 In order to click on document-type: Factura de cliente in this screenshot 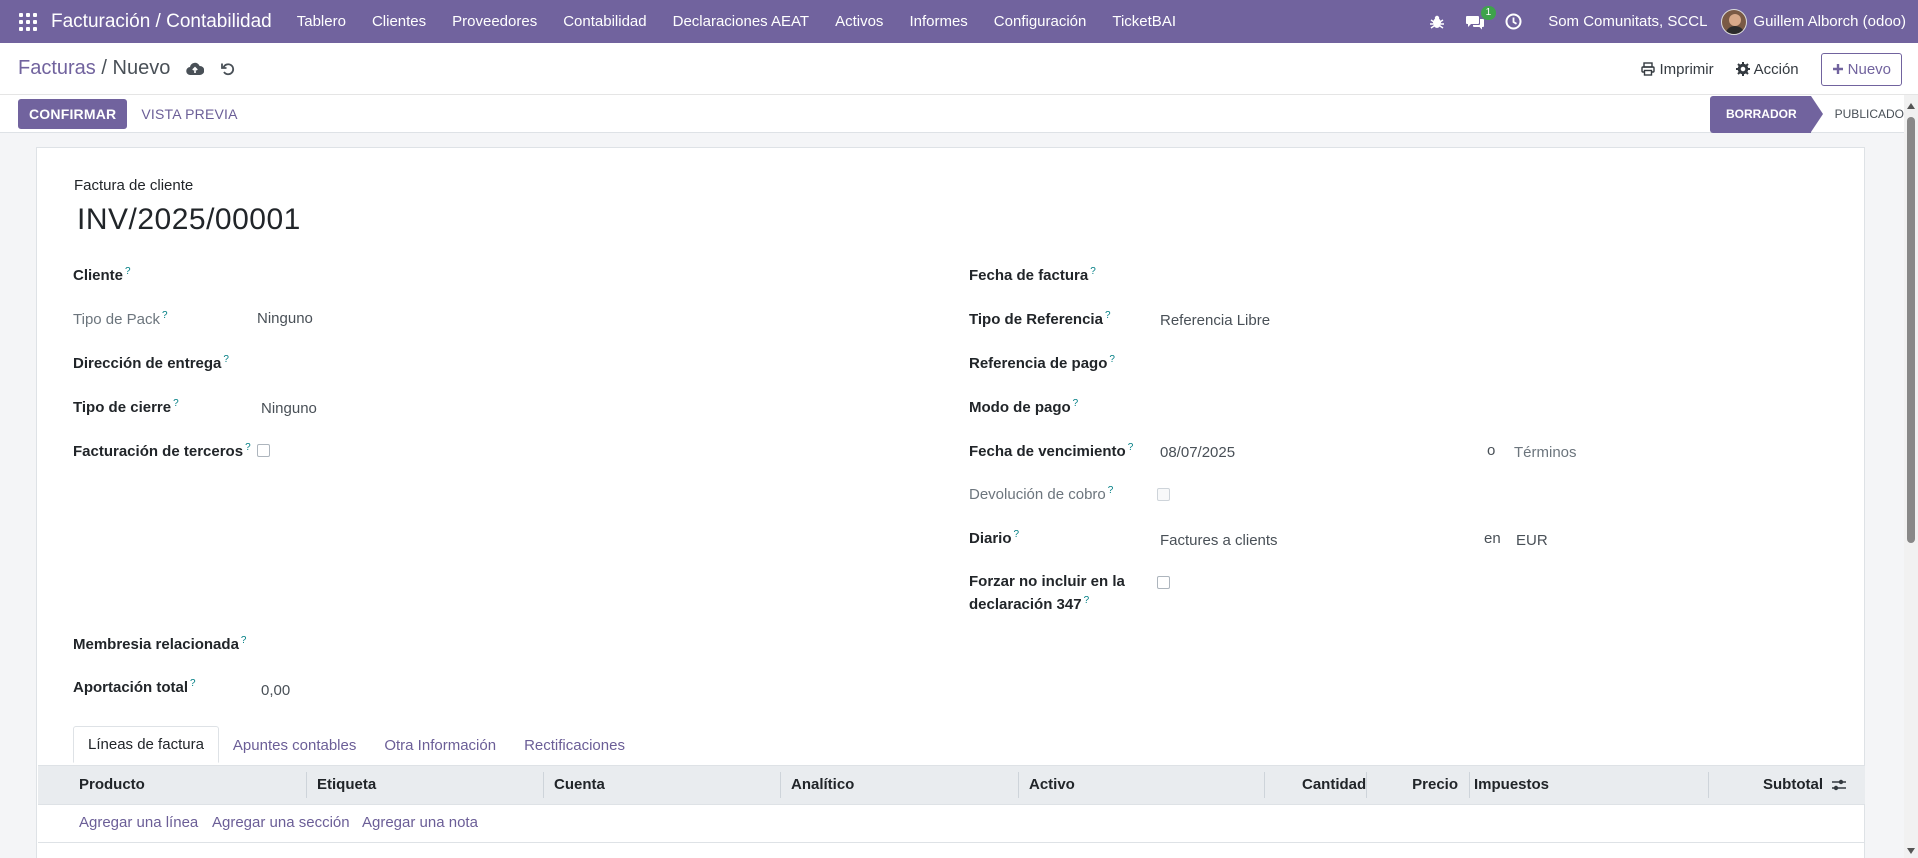, I will do `click(134, 185)`.